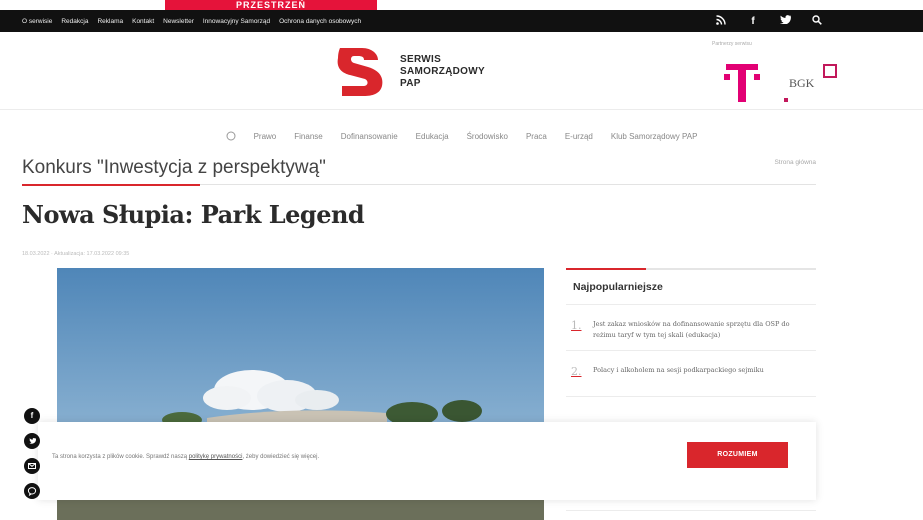 The height and width of the screenshot is (520, 923). What do you see at coordinates (769, 21) in the screenshot?
I see `top-icons: f` at bounding box center [769, 21].